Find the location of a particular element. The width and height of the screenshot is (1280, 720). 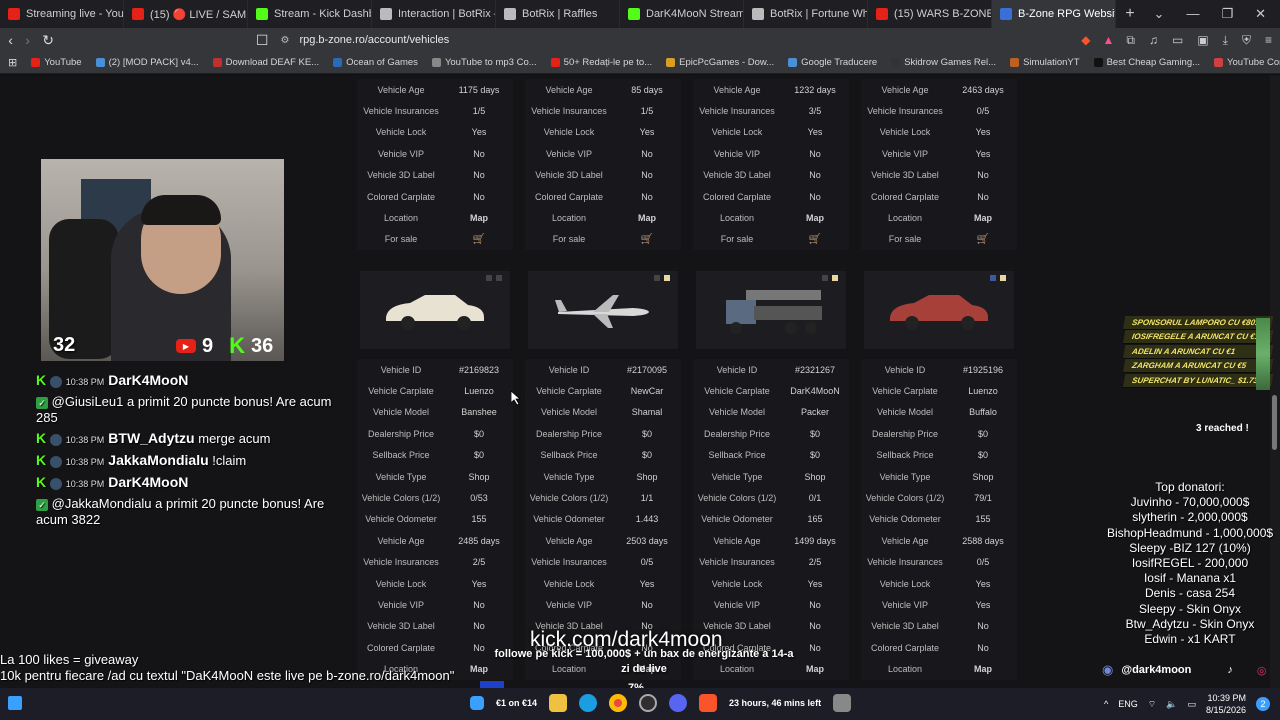

battery-icon: ▭ is located at coordinates (1191, 704).